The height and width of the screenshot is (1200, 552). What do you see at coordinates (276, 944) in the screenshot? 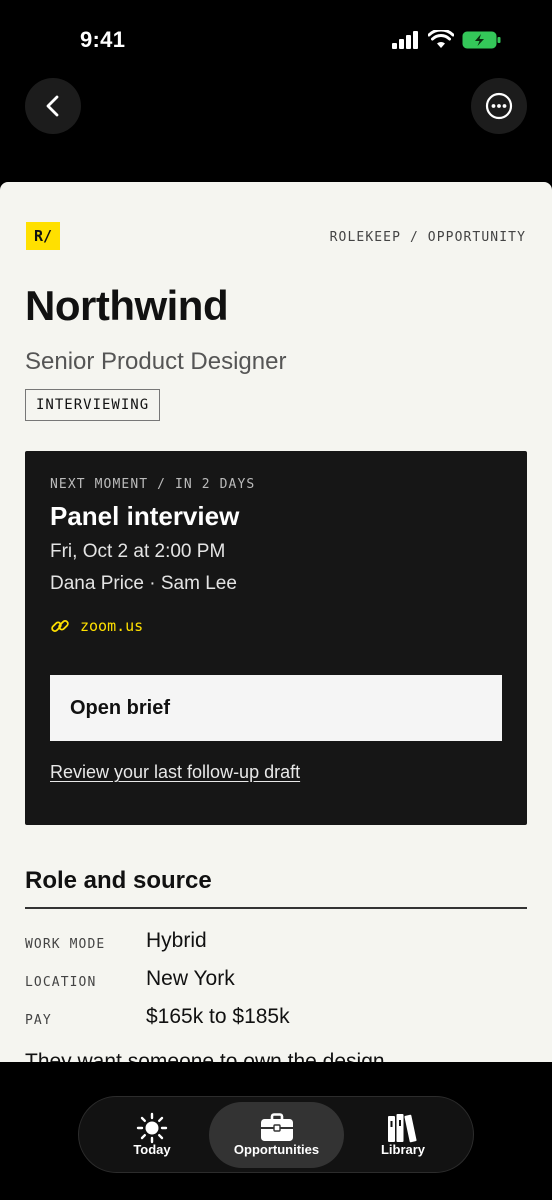
I see `detail-row-work-mode: WORK MODE Hybrid` at bounding box center [276, 944].